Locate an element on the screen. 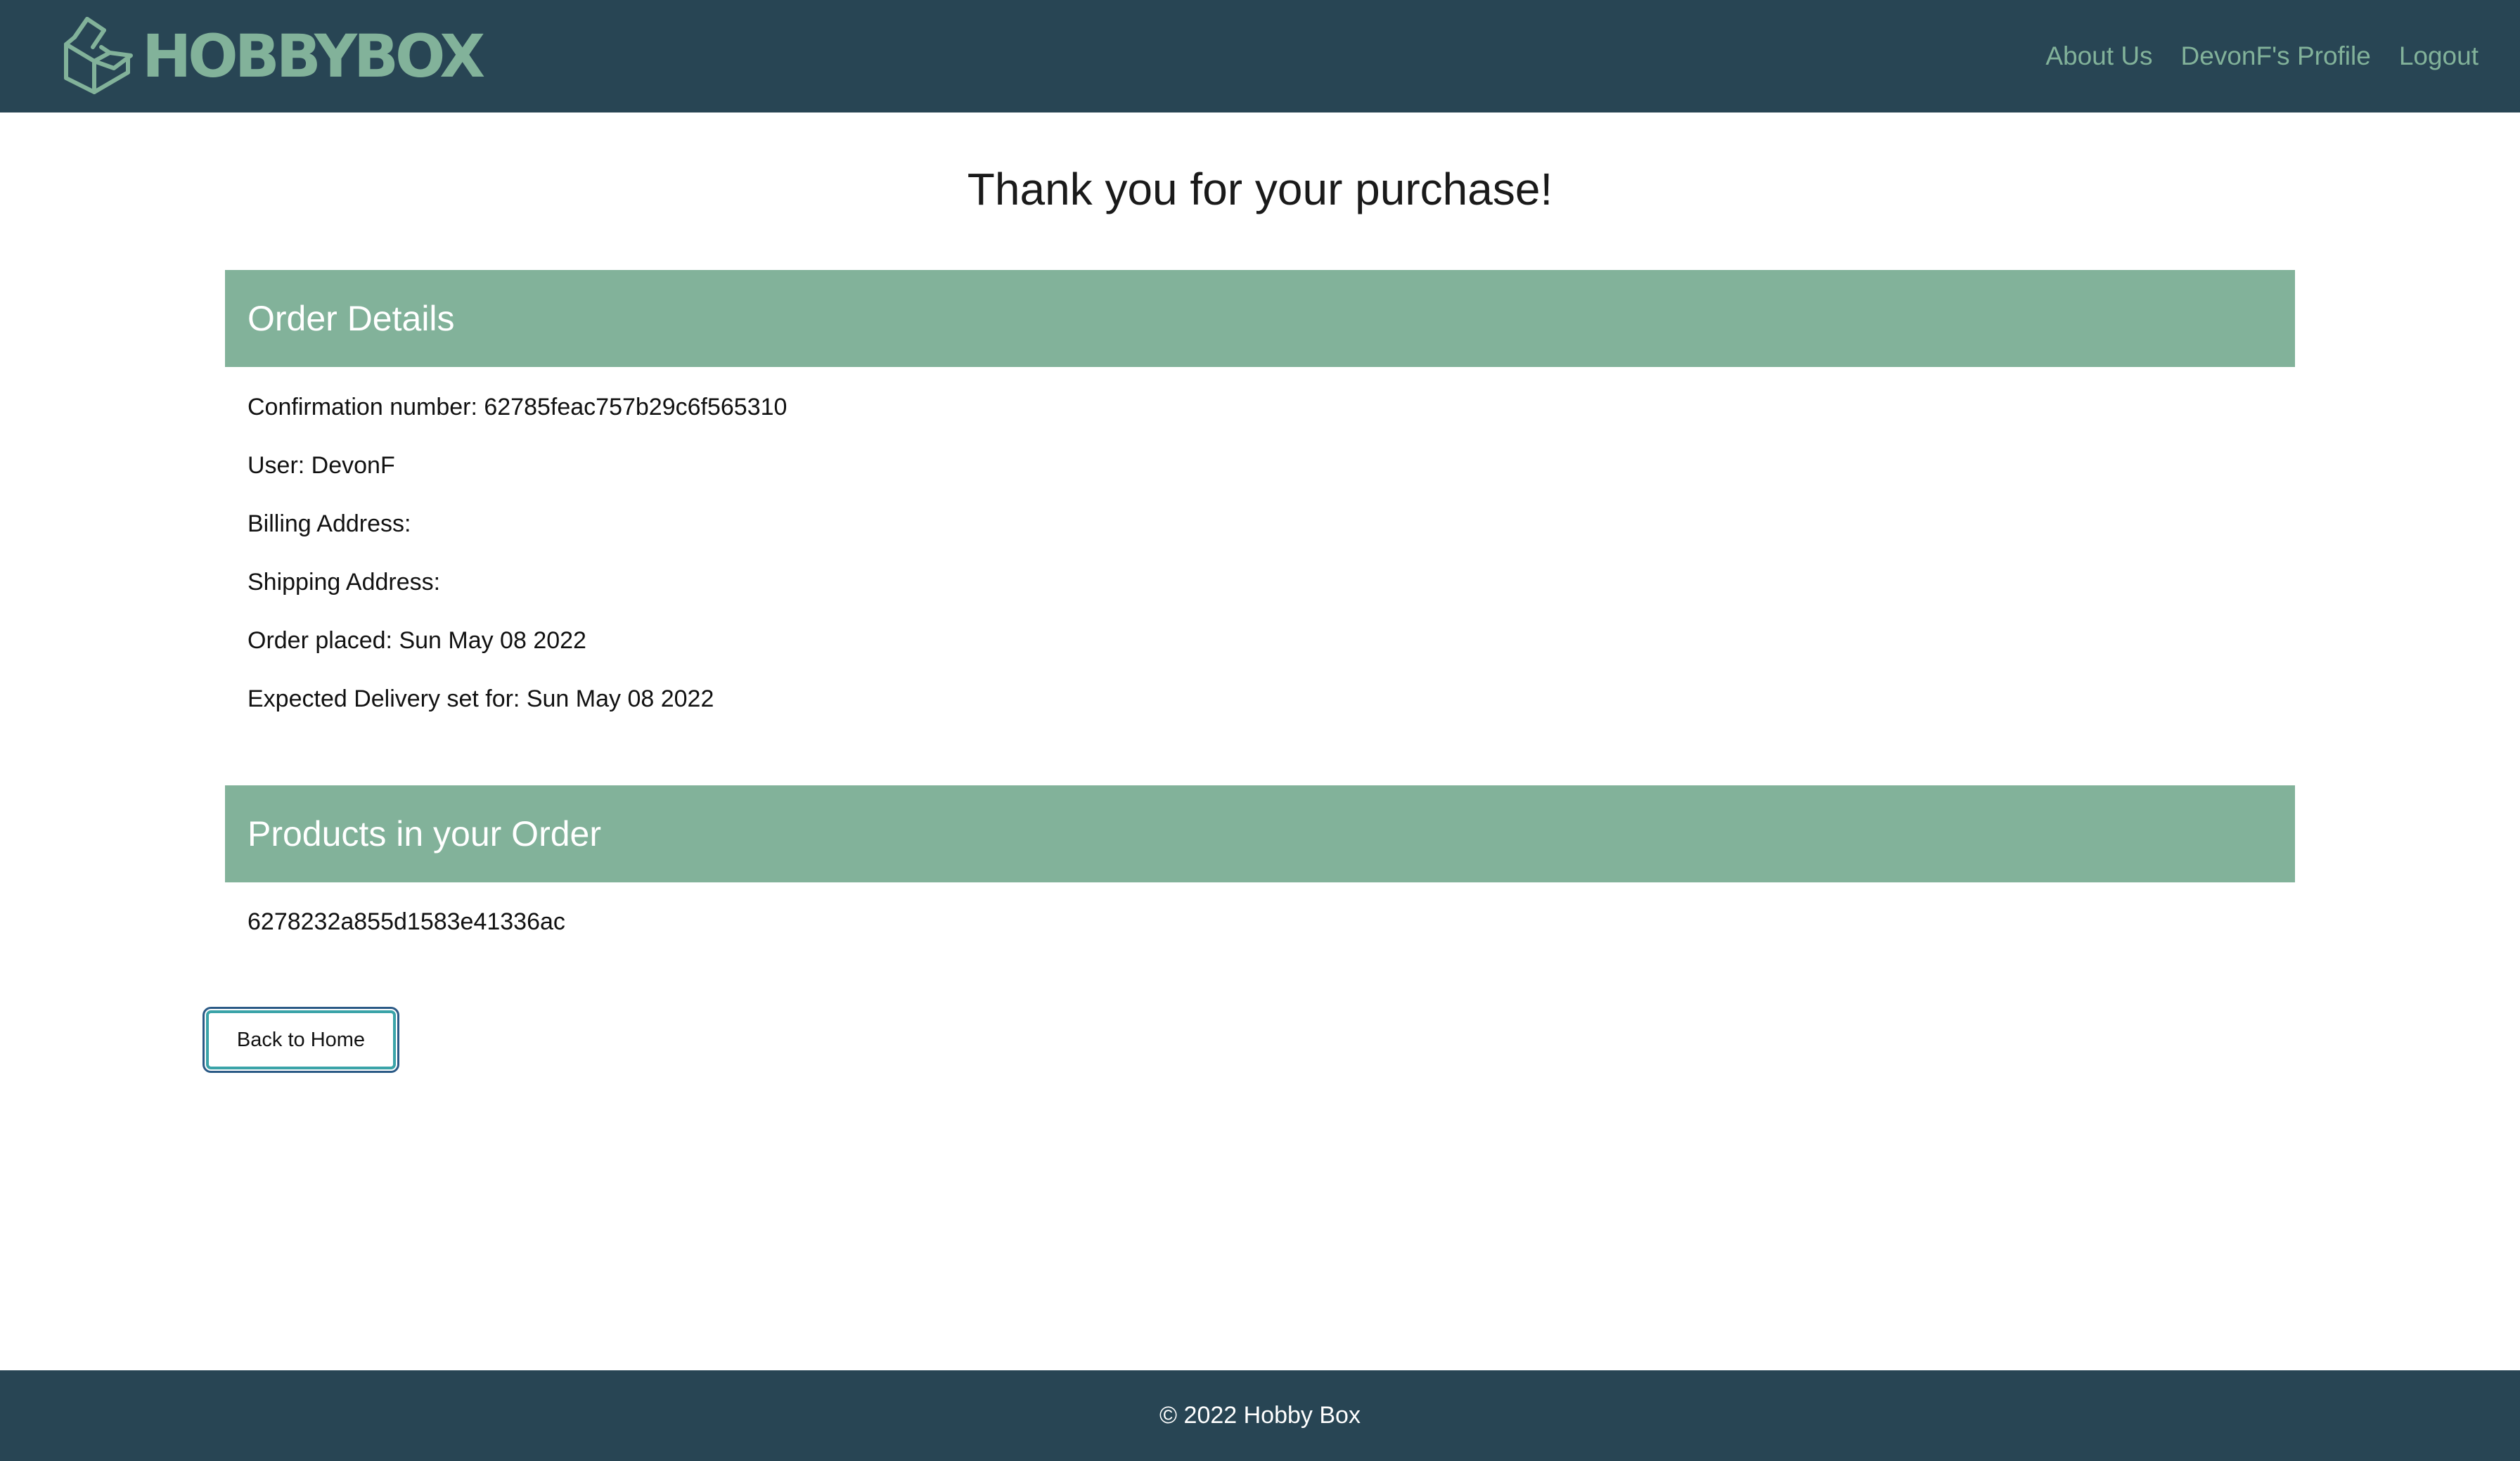 The height and width of the screenshot is (1461, 2520). nav-logout-link: Logout is located at coordinates (2439, 56).